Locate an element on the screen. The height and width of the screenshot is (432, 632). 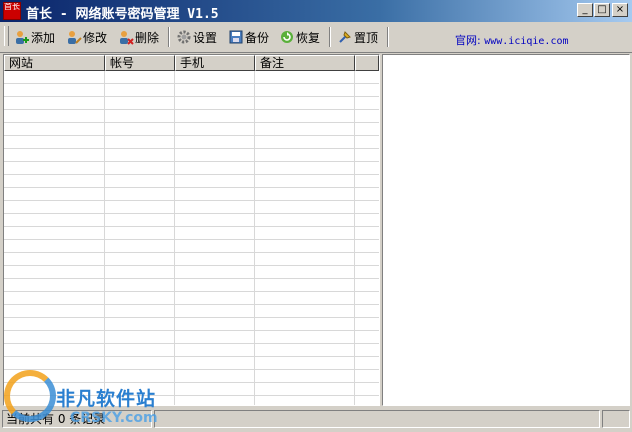
watermark-text-cn: 非凡软件站 is located at coordinates (106, 399).